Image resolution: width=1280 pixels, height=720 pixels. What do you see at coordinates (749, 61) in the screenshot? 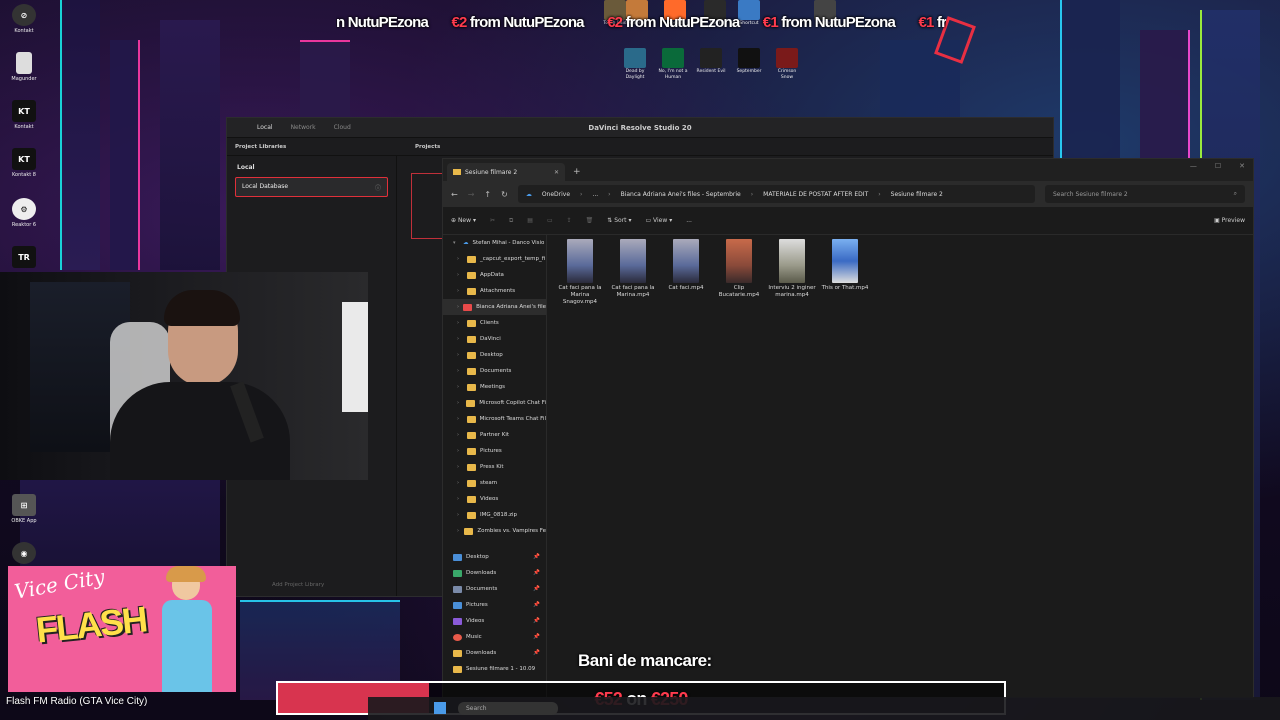
I see `desktop-icon-september: September` at bounding box center [749, 61].